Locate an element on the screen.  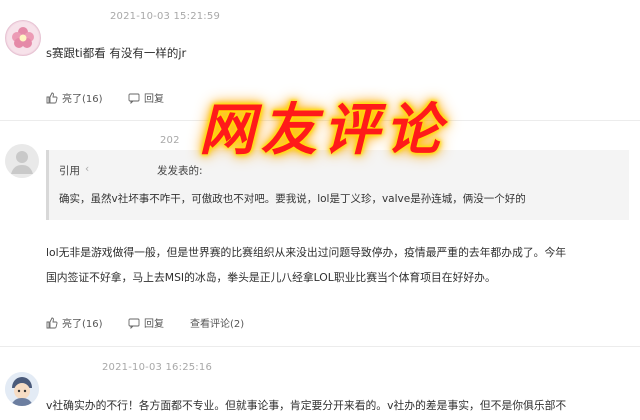
quote-user-marker: ‹ is located at coordinates (87, 169).